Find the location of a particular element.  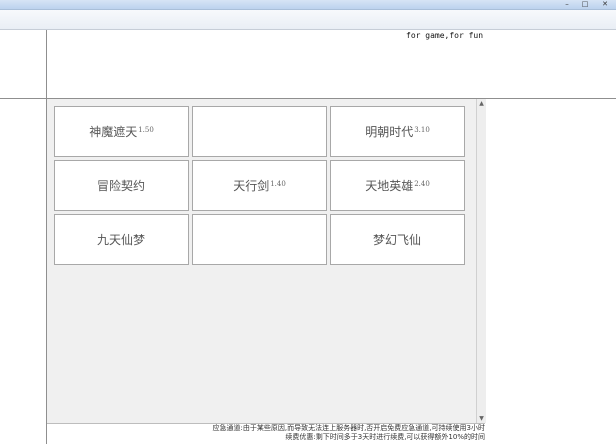

game-version: 2.40 is located at coordinates (422, 183).